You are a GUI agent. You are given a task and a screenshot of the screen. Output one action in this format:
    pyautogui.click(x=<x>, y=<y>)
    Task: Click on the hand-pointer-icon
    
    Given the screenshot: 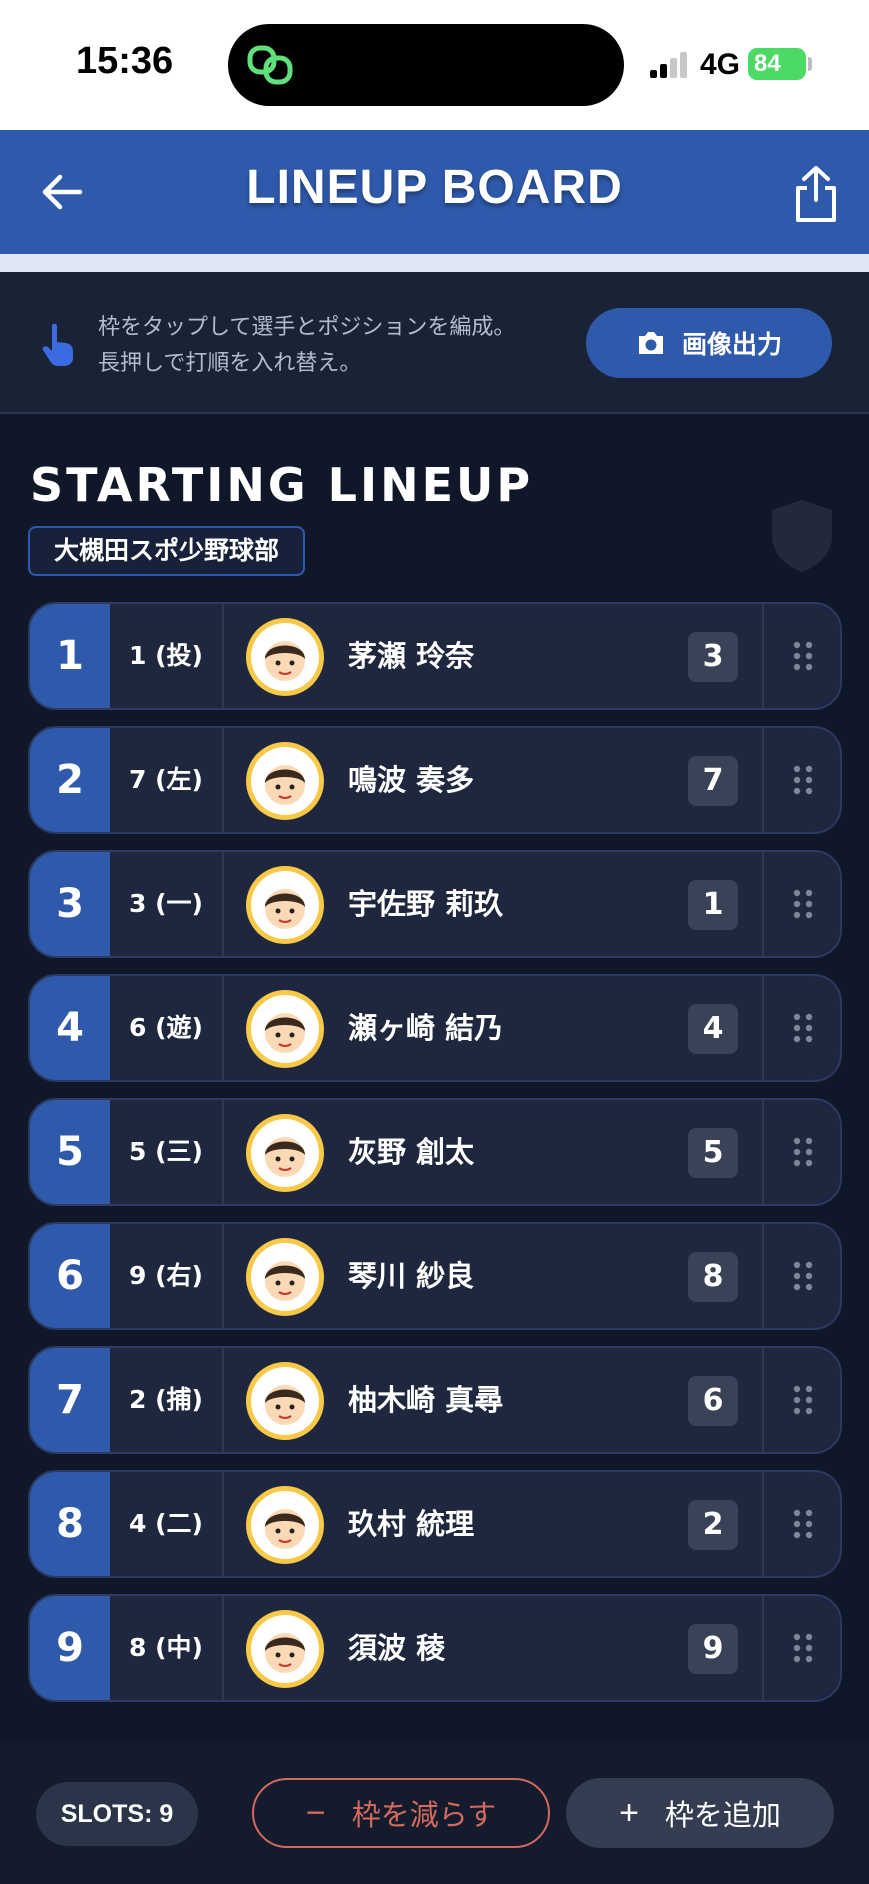 What is the action you would take?
    pyautogui.click(x=57, y=344)
    